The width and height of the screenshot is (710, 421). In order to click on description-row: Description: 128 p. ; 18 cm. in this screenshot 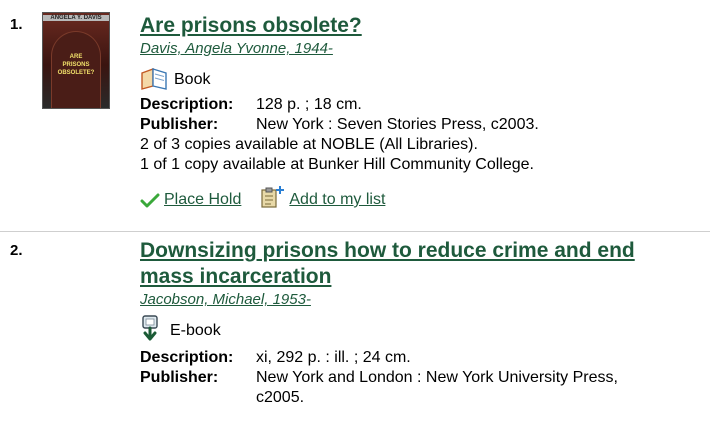, I will do `click(425, 105)`.